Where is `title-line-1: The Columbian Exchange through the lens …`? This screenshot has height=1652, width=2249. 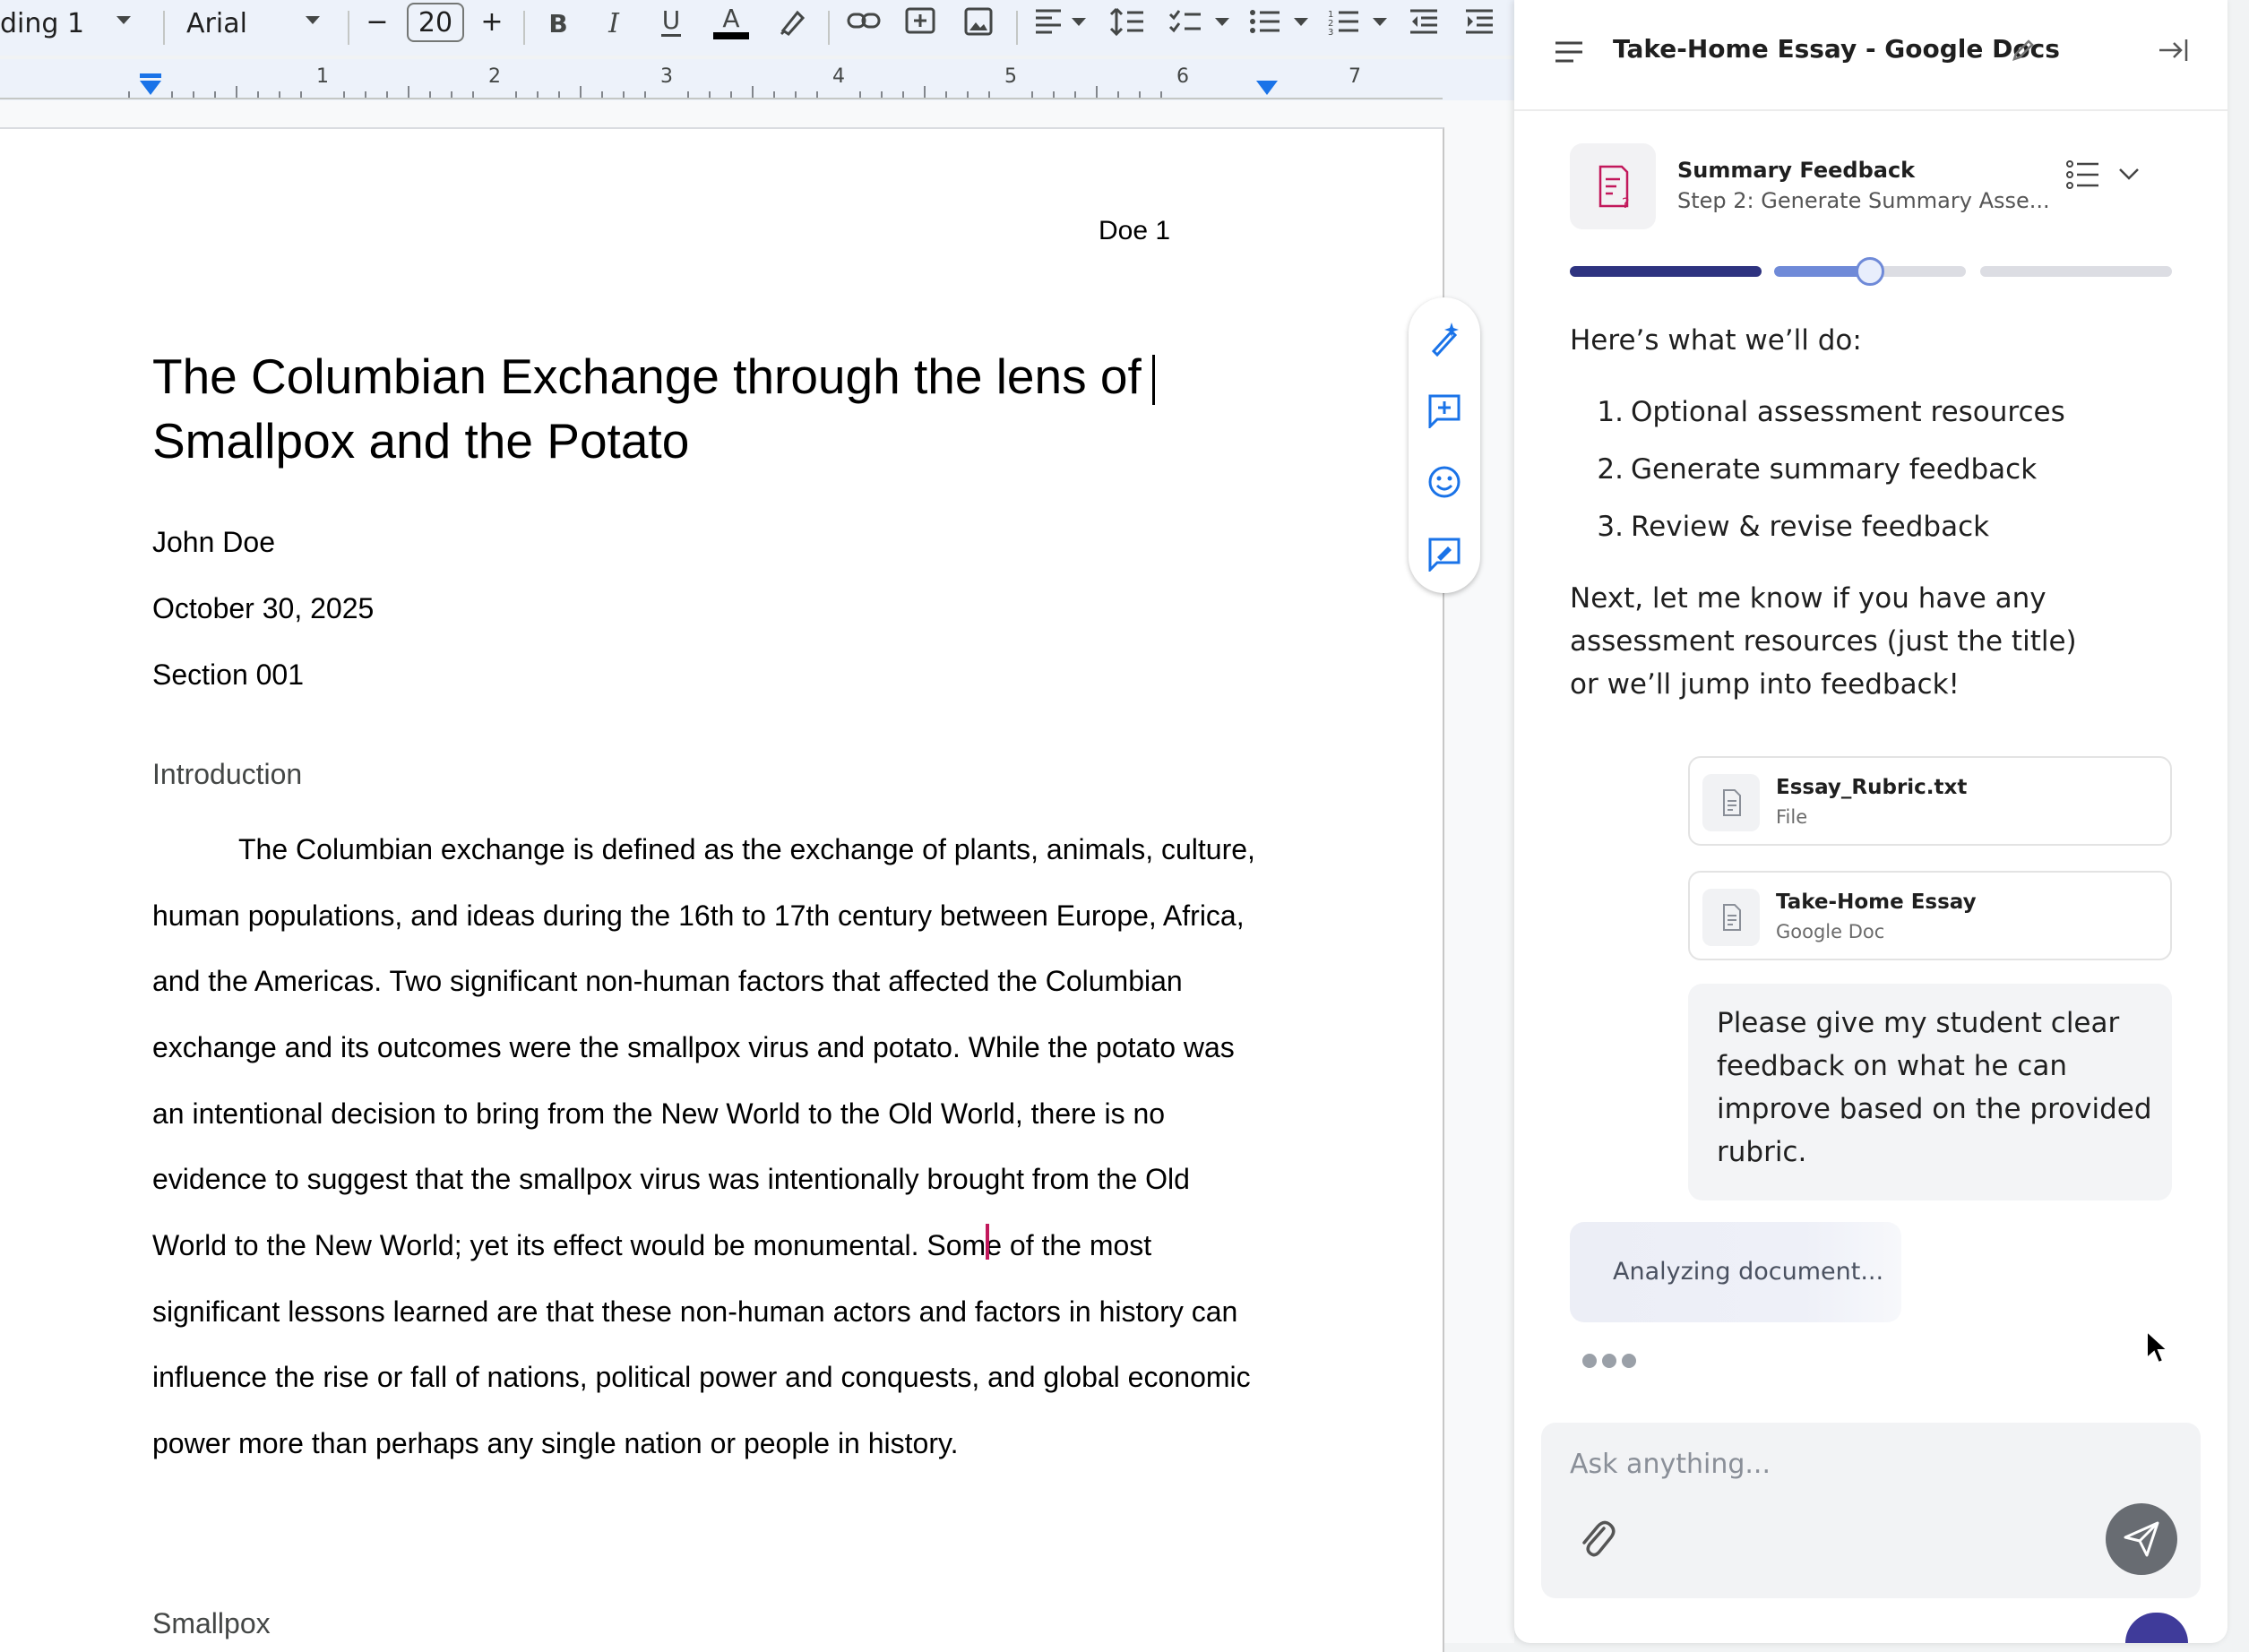 title-line-1: The Columbian Exchange through the lens … is located at coordinates (647, 376).